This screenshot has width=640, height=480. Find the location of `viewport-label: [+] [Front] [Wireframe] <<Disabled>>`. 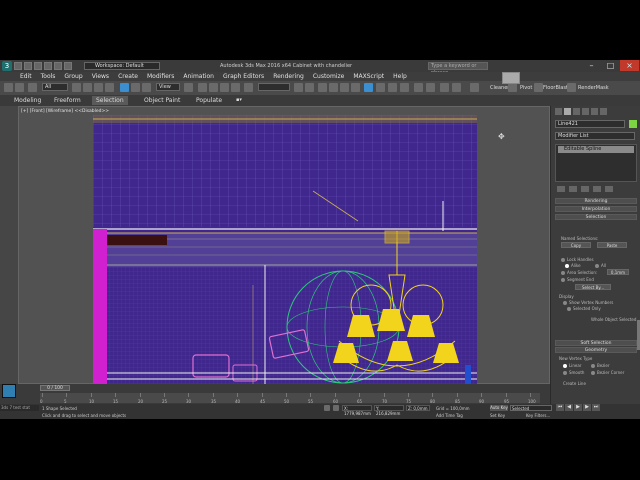

viewport-label: [+] [Front] [Wireframe] <<Disabled>> is located at coordinates (65, 111).